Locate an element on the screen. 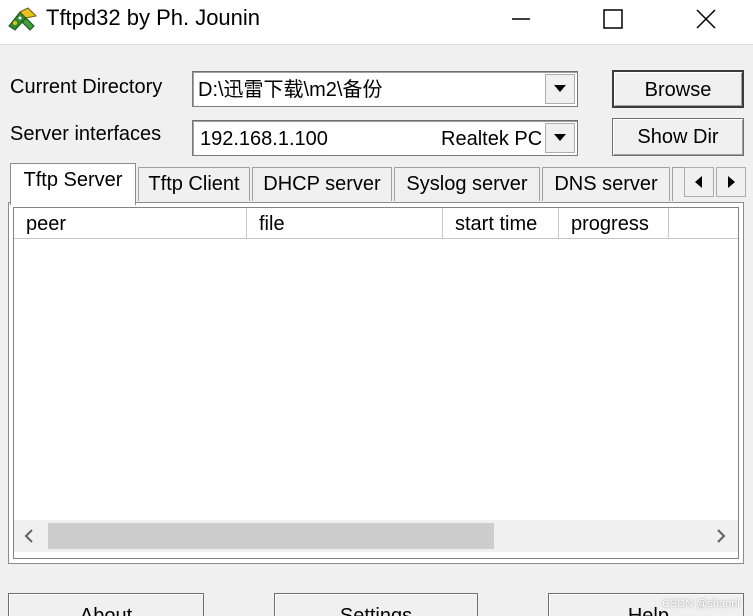 This screenshot has height=616, width=753. current-directory-dropdown-button is located at coordinates (560, 89).